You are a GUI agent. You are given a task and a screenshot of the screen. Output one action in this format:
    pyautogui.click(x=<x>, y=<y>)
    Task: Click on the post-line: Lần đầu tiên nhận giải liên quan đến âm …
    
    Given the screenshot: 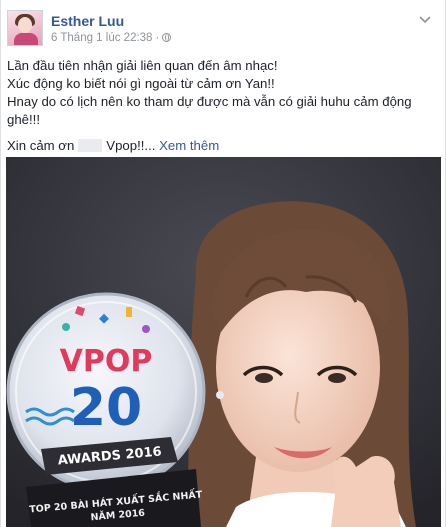 What is the action you would take?
    pyautogui.click(x=142, y=65)
    